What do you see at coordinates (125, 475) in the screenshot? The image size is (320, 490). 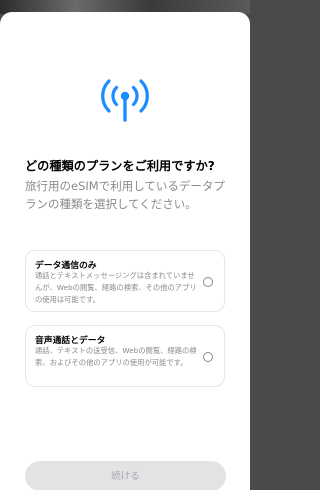 I see `continue-button: 続ける` at bounding box center [125, 475].